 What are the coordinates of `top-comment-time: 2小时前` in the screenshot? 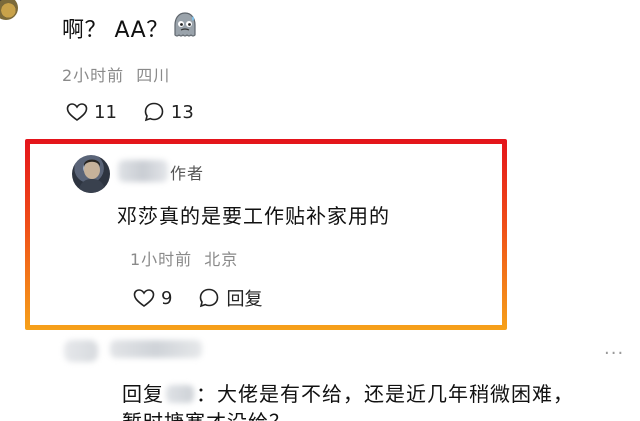 It's located at (93, 75).